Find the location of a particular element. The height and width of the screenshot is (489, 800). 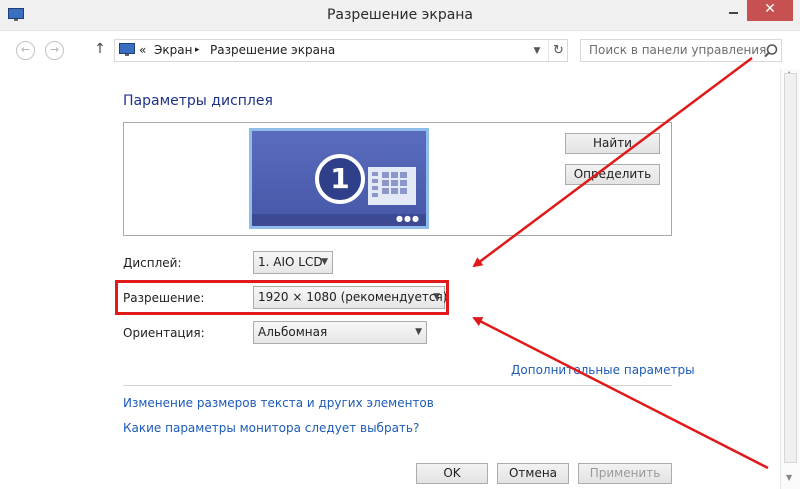

up-arrow-icon: ↑ is located at coordinates (100, 49).